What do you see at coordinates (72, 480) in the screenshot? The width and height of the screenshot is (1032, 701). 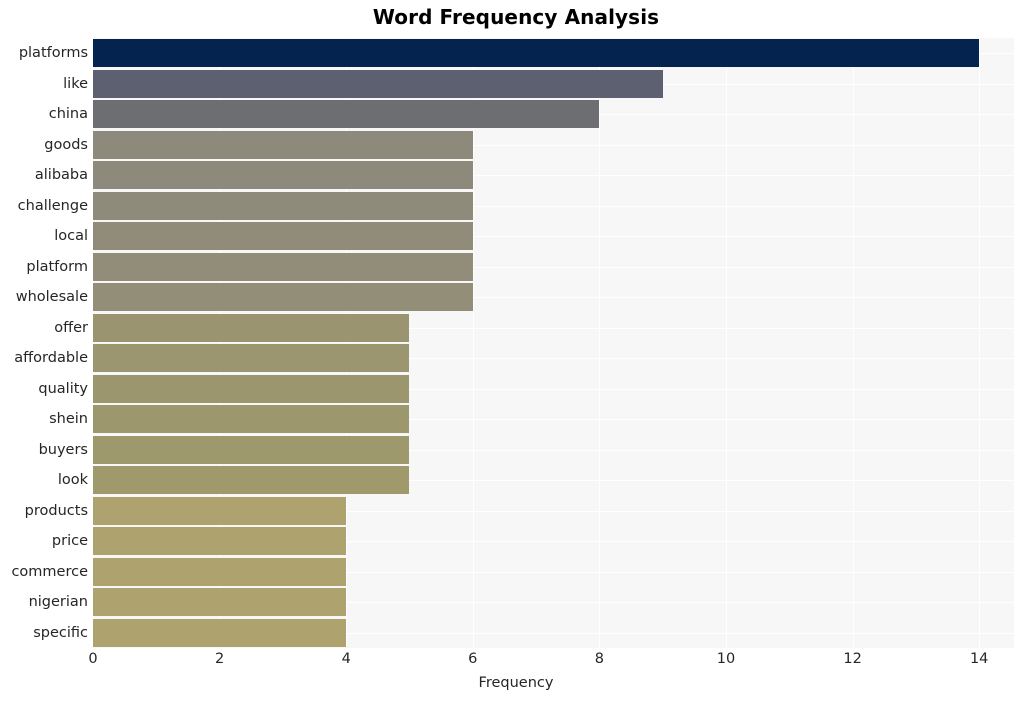 I see `y-axis-tick-label: look` at bounding box center [72, 480].